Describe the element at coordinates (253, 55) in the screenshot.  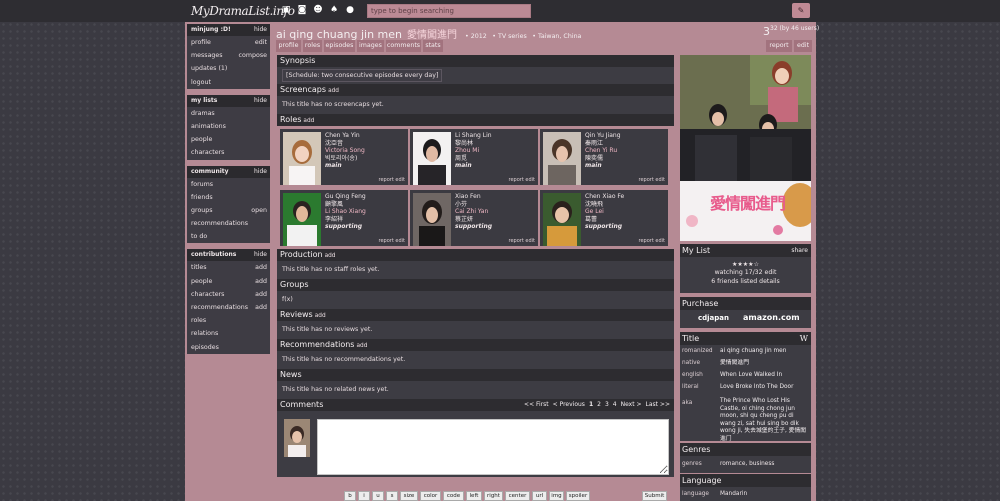
I see `compose-link: compose` at that location.